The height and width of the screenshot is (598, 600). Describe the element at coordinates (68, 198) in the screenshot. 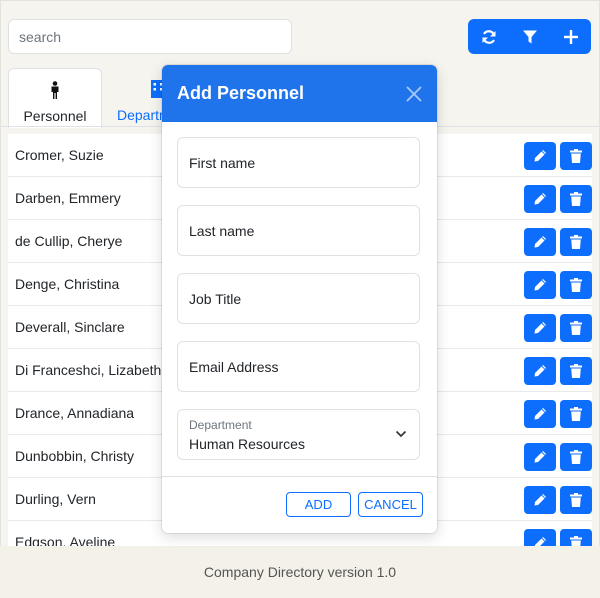

I see `personnel-name: Darben, Emmery` at that location.